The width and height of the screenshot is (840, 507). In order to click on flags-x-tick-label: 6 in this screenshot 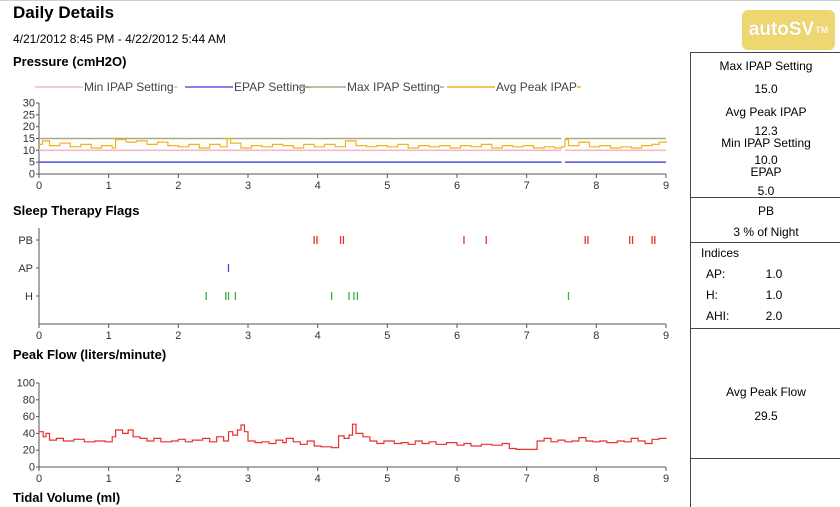, I will do `click(457, 336)`.